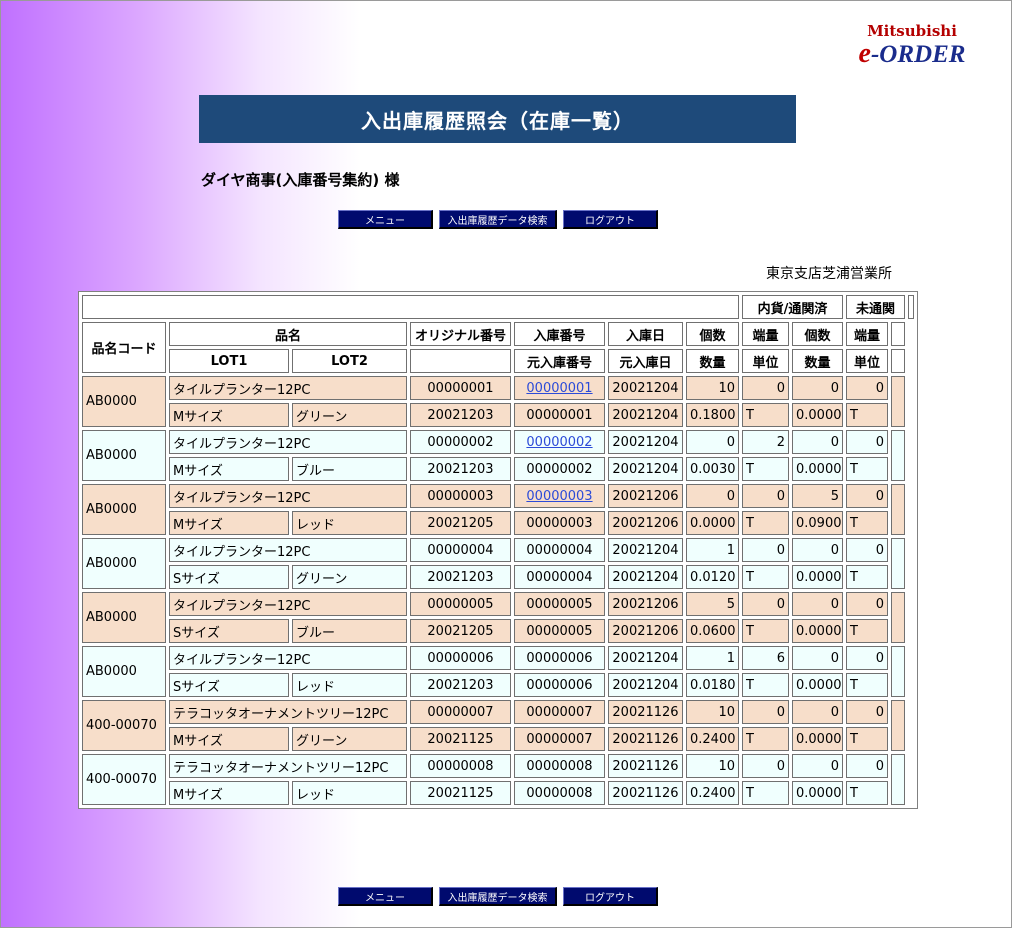 This screenshot has height=928, width=1012. Describe the element at coordinates (559, 658) in the screenshot. I see `receipt-number: 00000006` at that location.